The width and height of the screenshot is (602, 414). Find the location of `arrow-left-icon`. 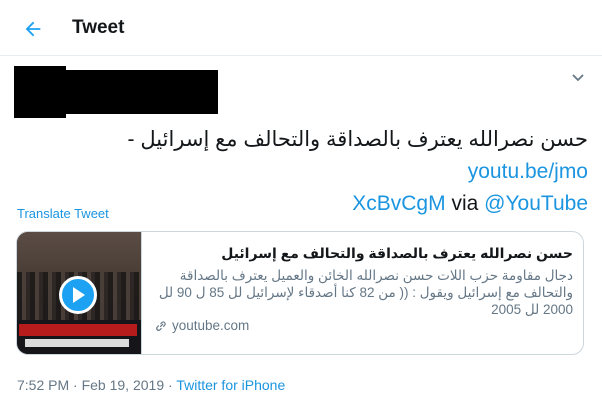

arrow-left-icon is located at coordinates (33, 29).